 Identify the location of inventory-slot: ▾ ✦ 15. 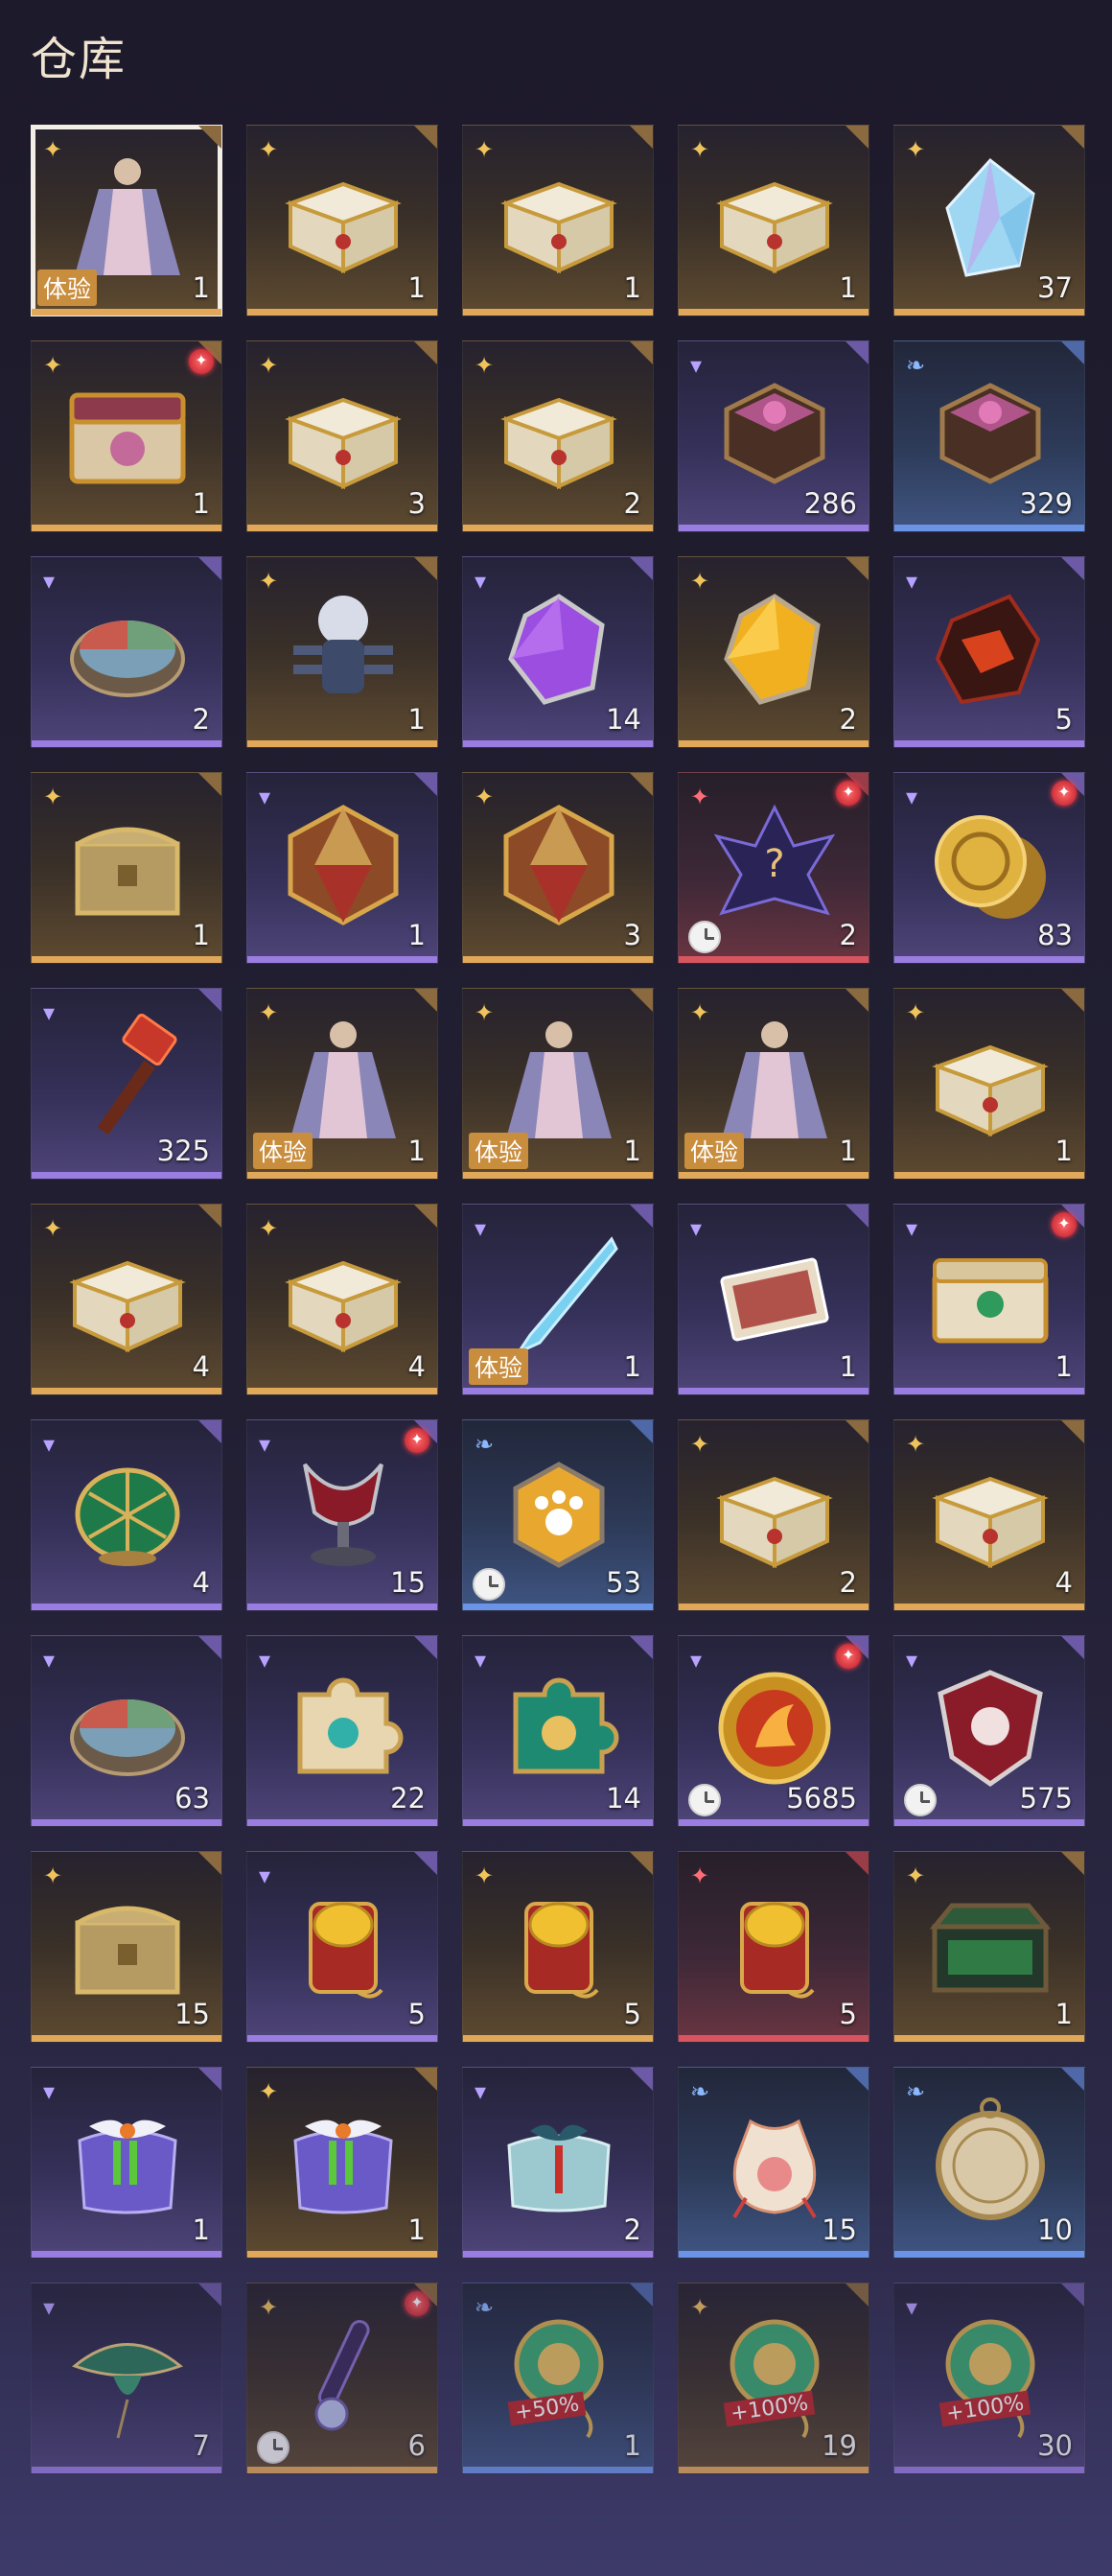
(342, 1515).